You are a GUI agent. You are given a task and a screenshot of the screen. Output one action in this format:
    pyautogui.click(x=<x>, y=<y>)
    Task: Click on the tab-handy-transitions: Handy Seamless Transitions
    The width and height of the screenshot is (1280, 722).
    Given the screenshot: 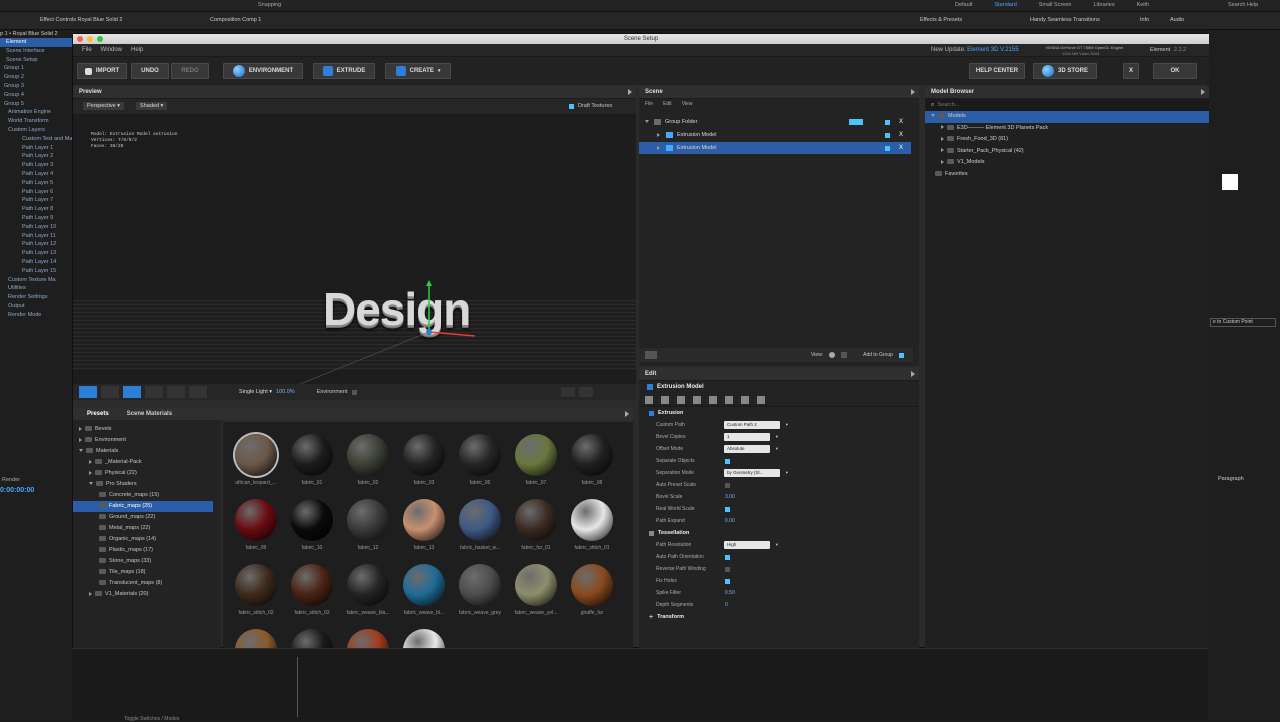 What is the action you would take?
    pyautogui.click(x=1065, y=20)
    